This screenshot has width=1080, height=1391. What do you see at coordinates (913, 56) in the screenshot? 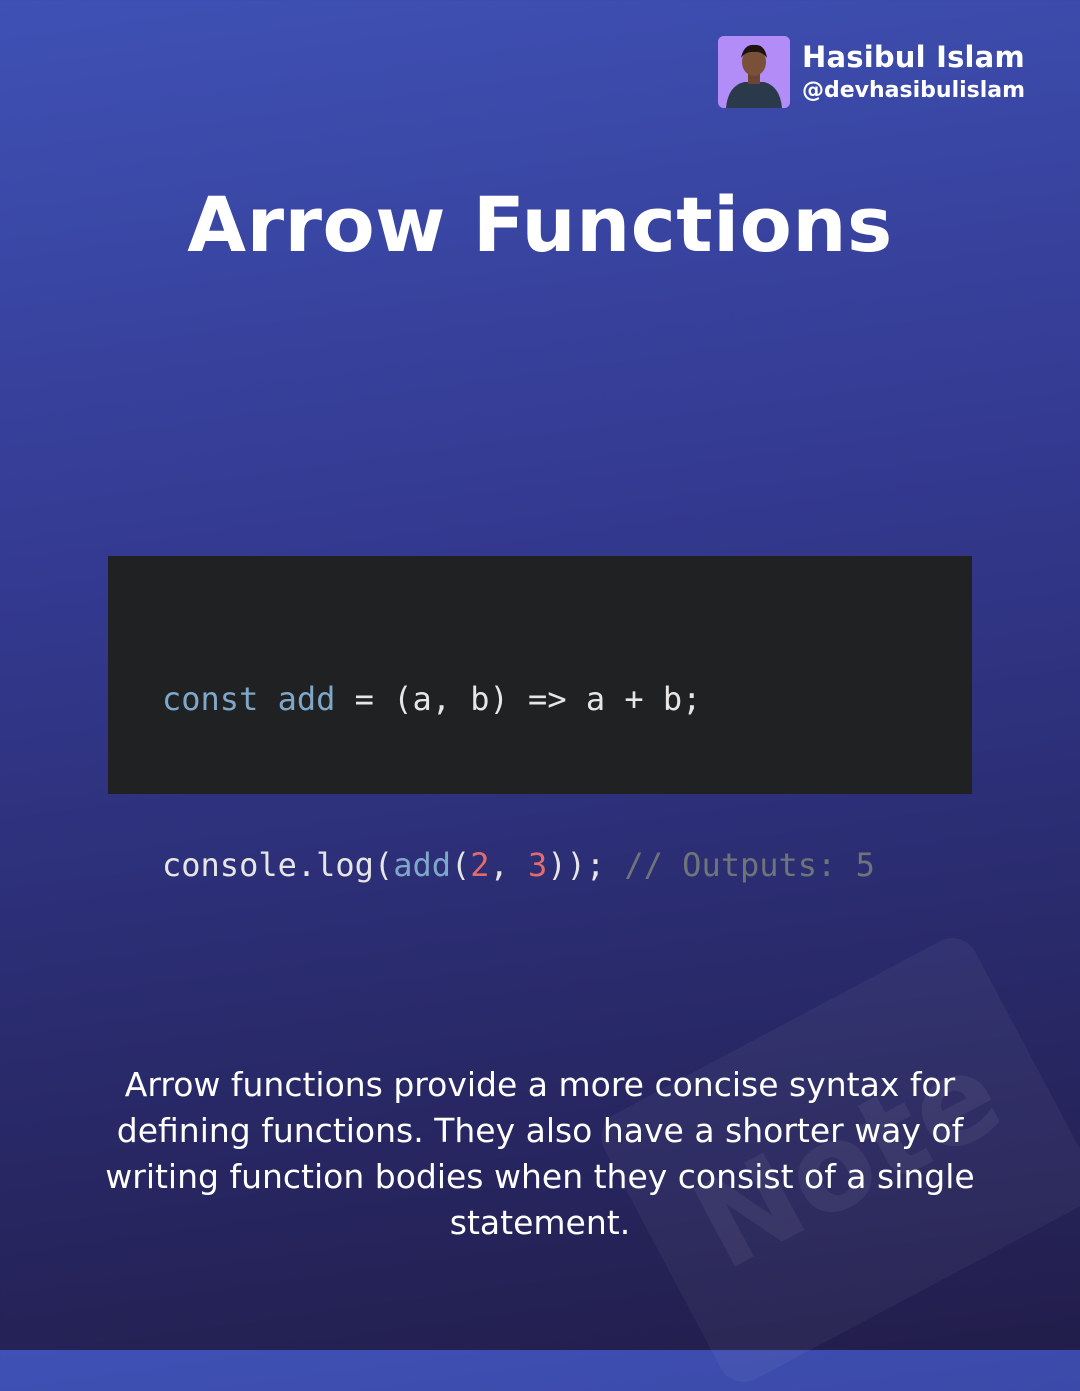
I see `author-name: Hasibul Islam` at bounding box center [913, 56].